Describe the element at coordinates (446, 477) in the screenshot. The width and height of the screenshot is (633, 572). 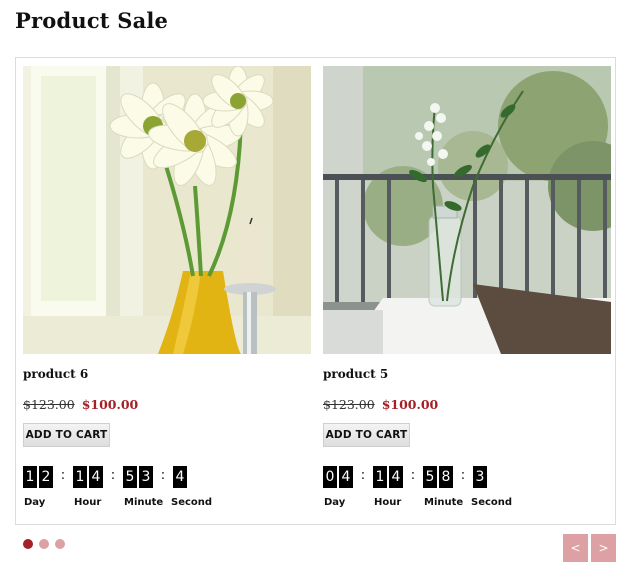
I see `countdown-digit: 8` at that location.